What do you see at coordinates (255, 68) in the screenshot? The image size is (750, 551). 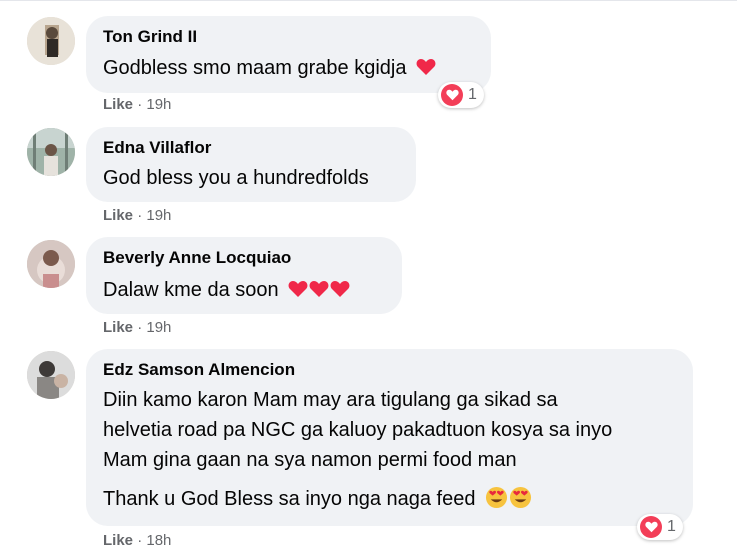 I see `comment-line: Godbless smo maam grabe kgidja` at bounding box center [255, 68].